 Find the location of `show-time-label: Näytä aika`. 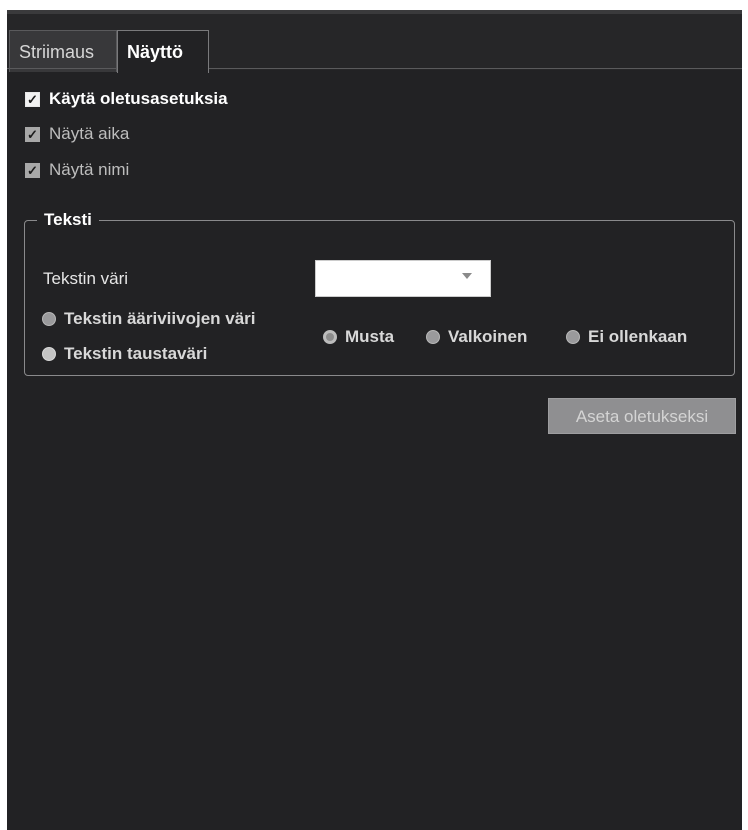

show-time-label: Näytä aika is located at coordinates (89, 133).